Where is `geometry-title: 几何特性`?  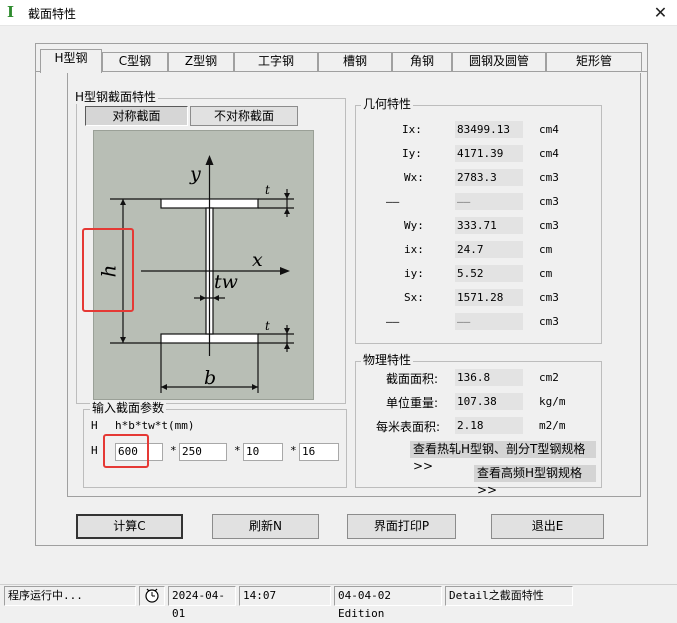 geometry-title: 几何特性 is located at coordinates (387, 104).